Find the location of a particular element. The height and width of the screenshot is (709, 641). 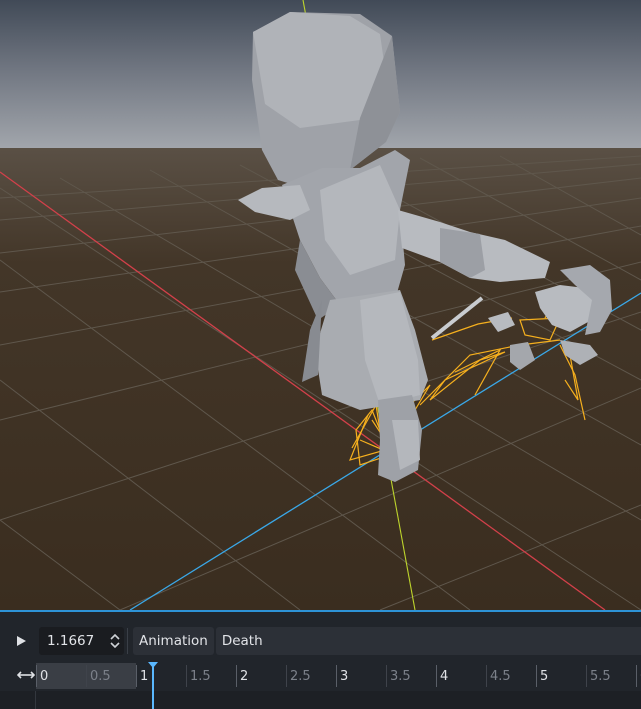

ruler-tick-label: 0.5 is located at coordinates (100, 676).